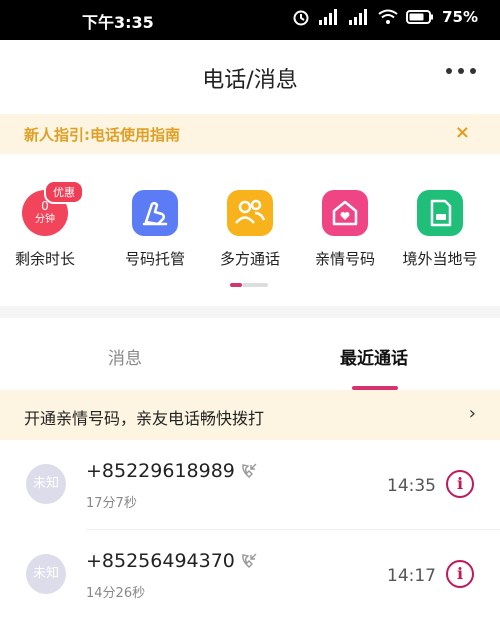 The width and height of the screenshot is (500, 619). I want to click on promo-text: 开通亲情号码，亲友电话畅快拨打, so click(144, 418).